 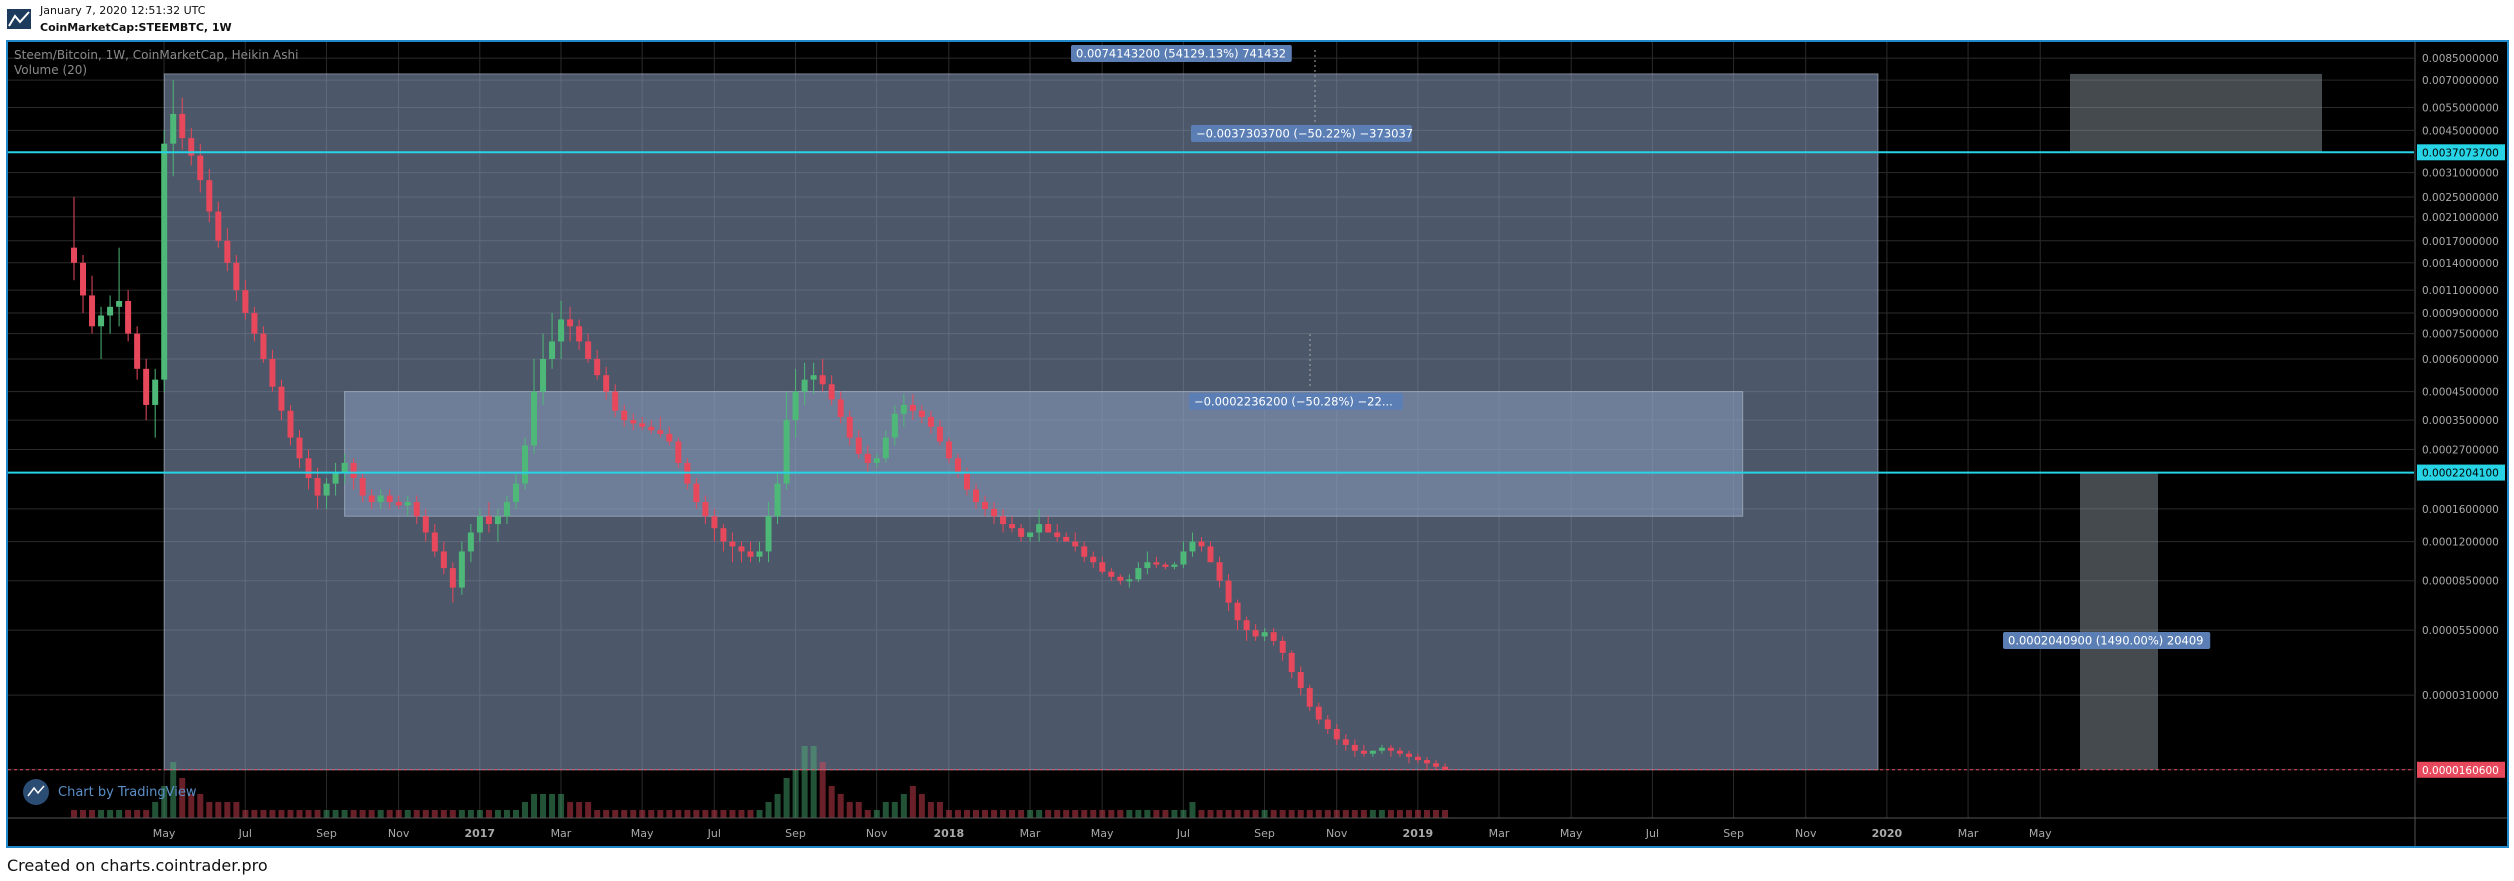 What do you see at coordinates (2460, 314) in the screenshot?
I see `price-axis-tick-label: 0.0009000000` at bounding box center [2460, 314].